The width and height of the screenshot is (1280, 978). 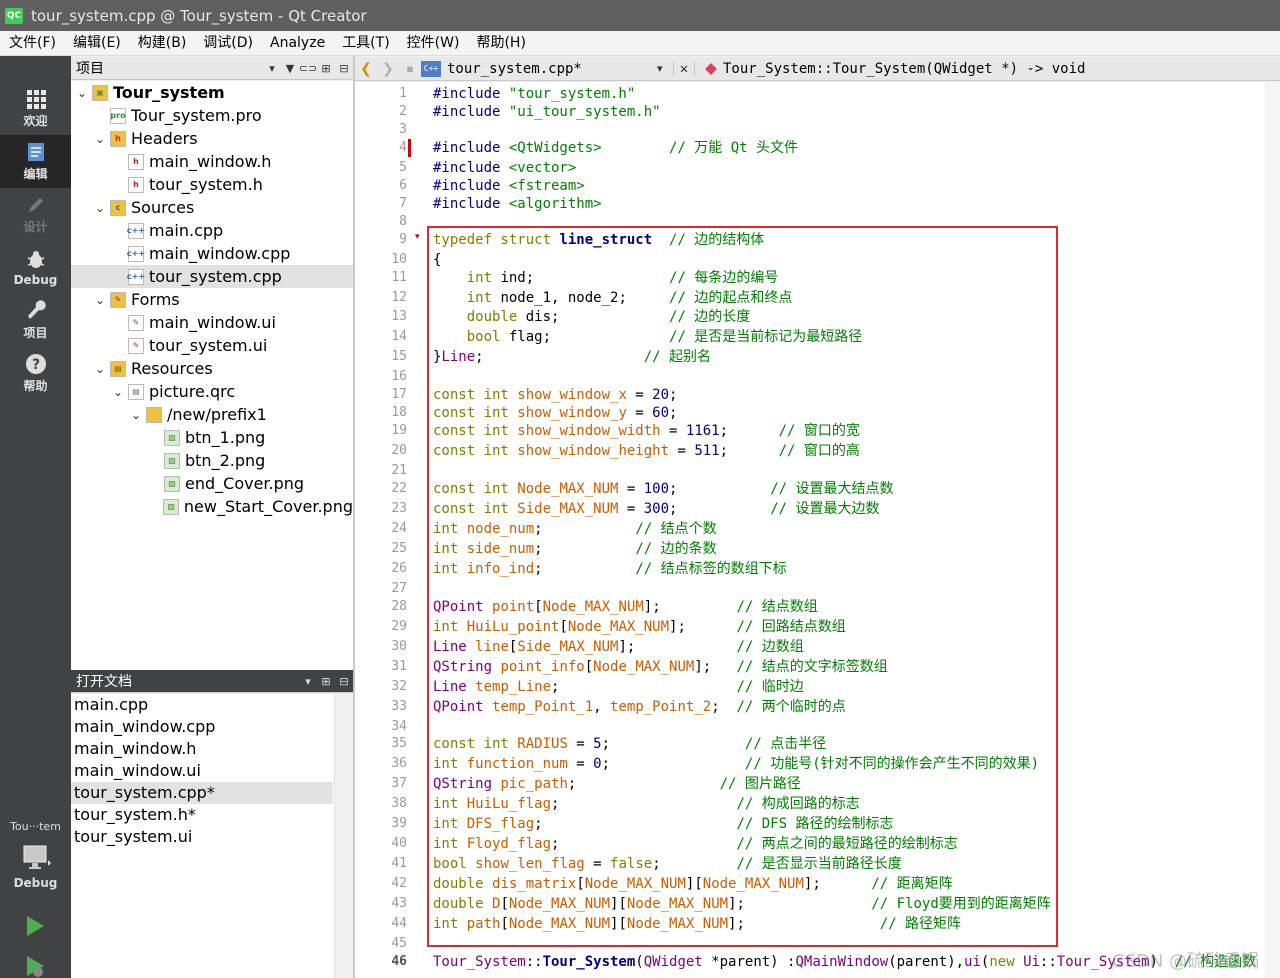 What do you see at coordinates (365, 43) in the screenshot?
I see `menu-item: 工具(T)` at bounding box center [365, 43].